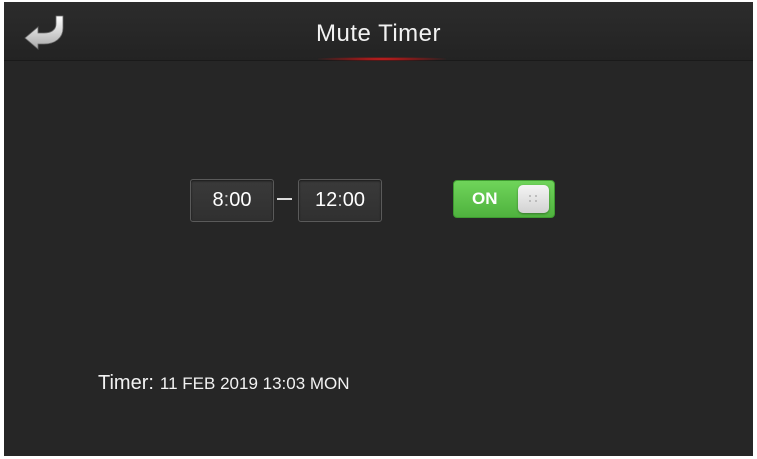 The image size is (757, 459). I want to click on toggle-knob, so click(533, 199).